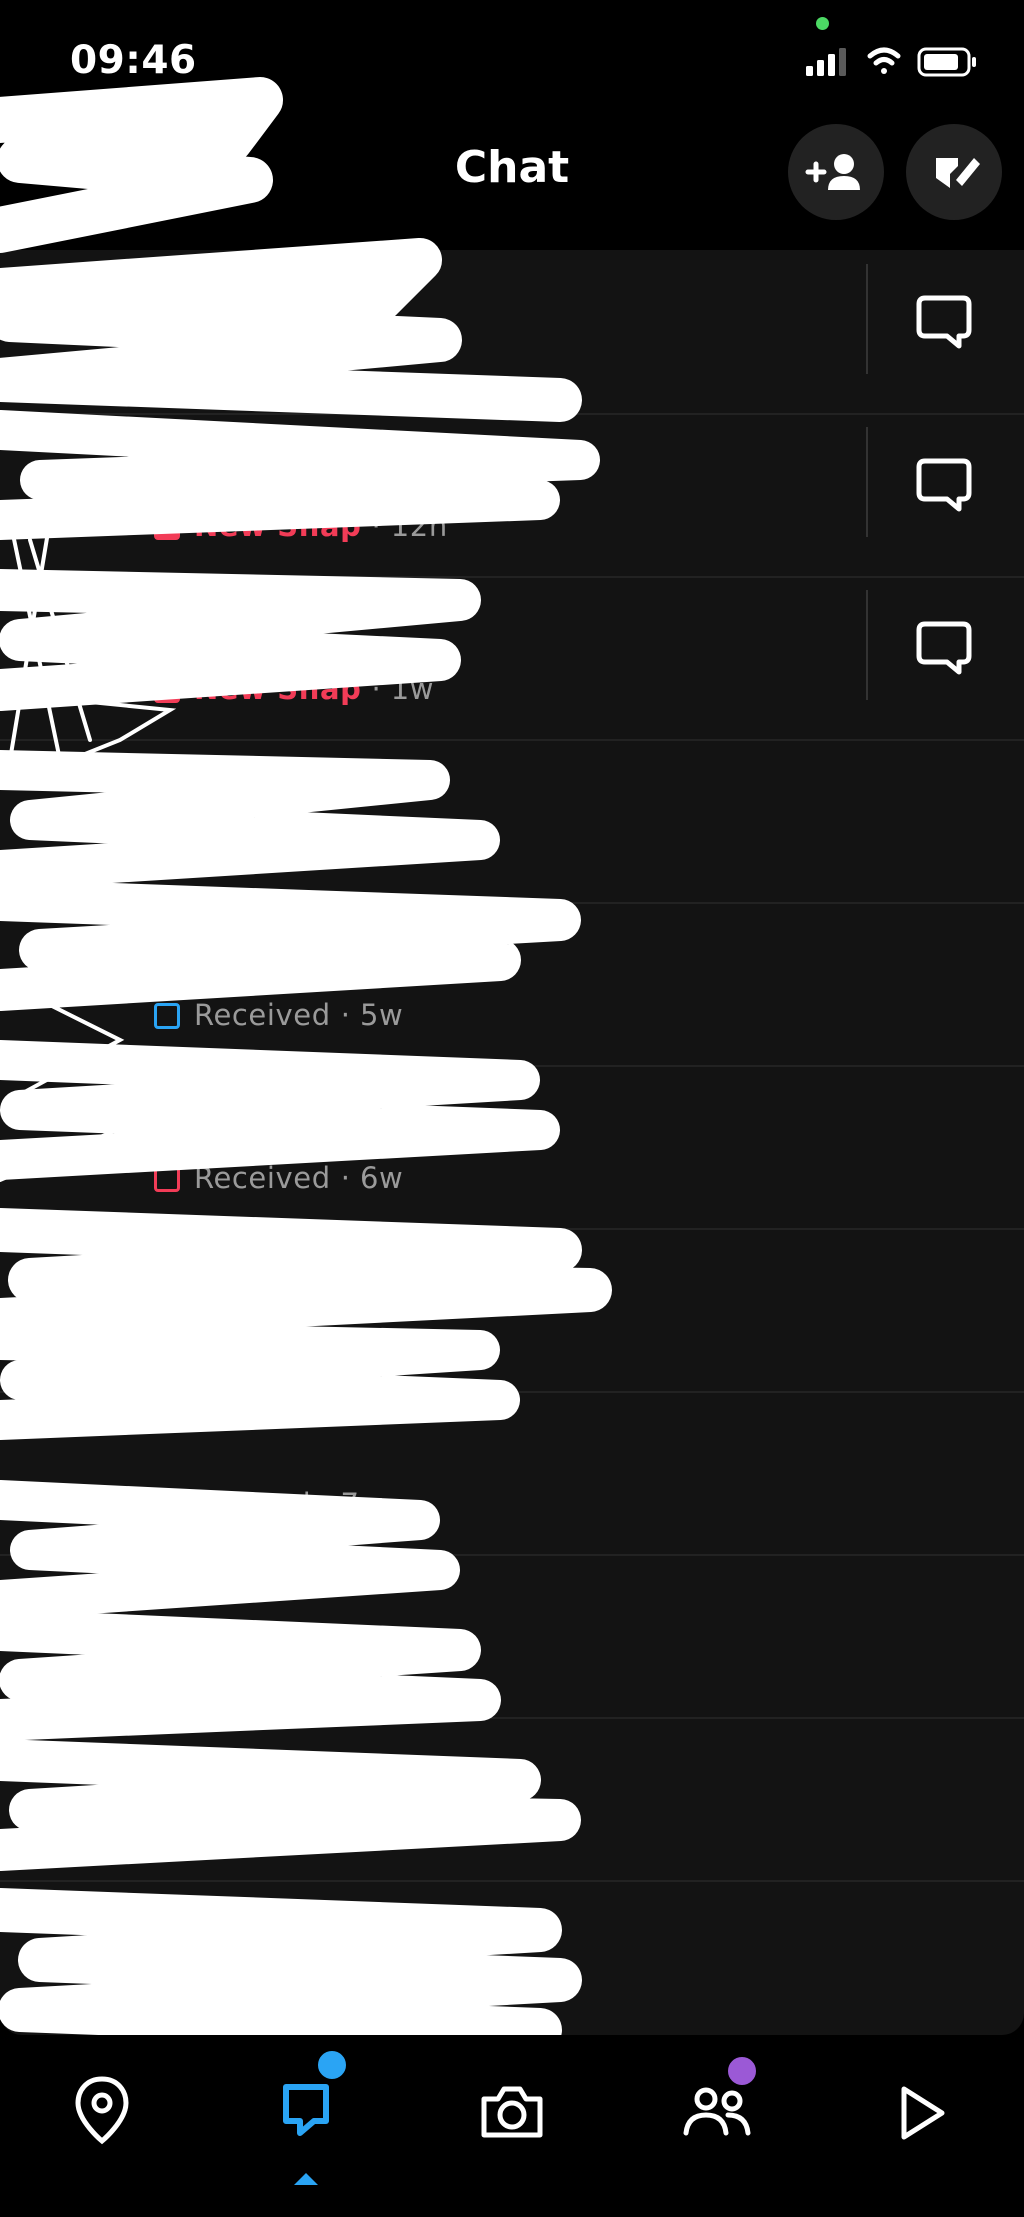  I want to click on status-icons, so click(891, 62).